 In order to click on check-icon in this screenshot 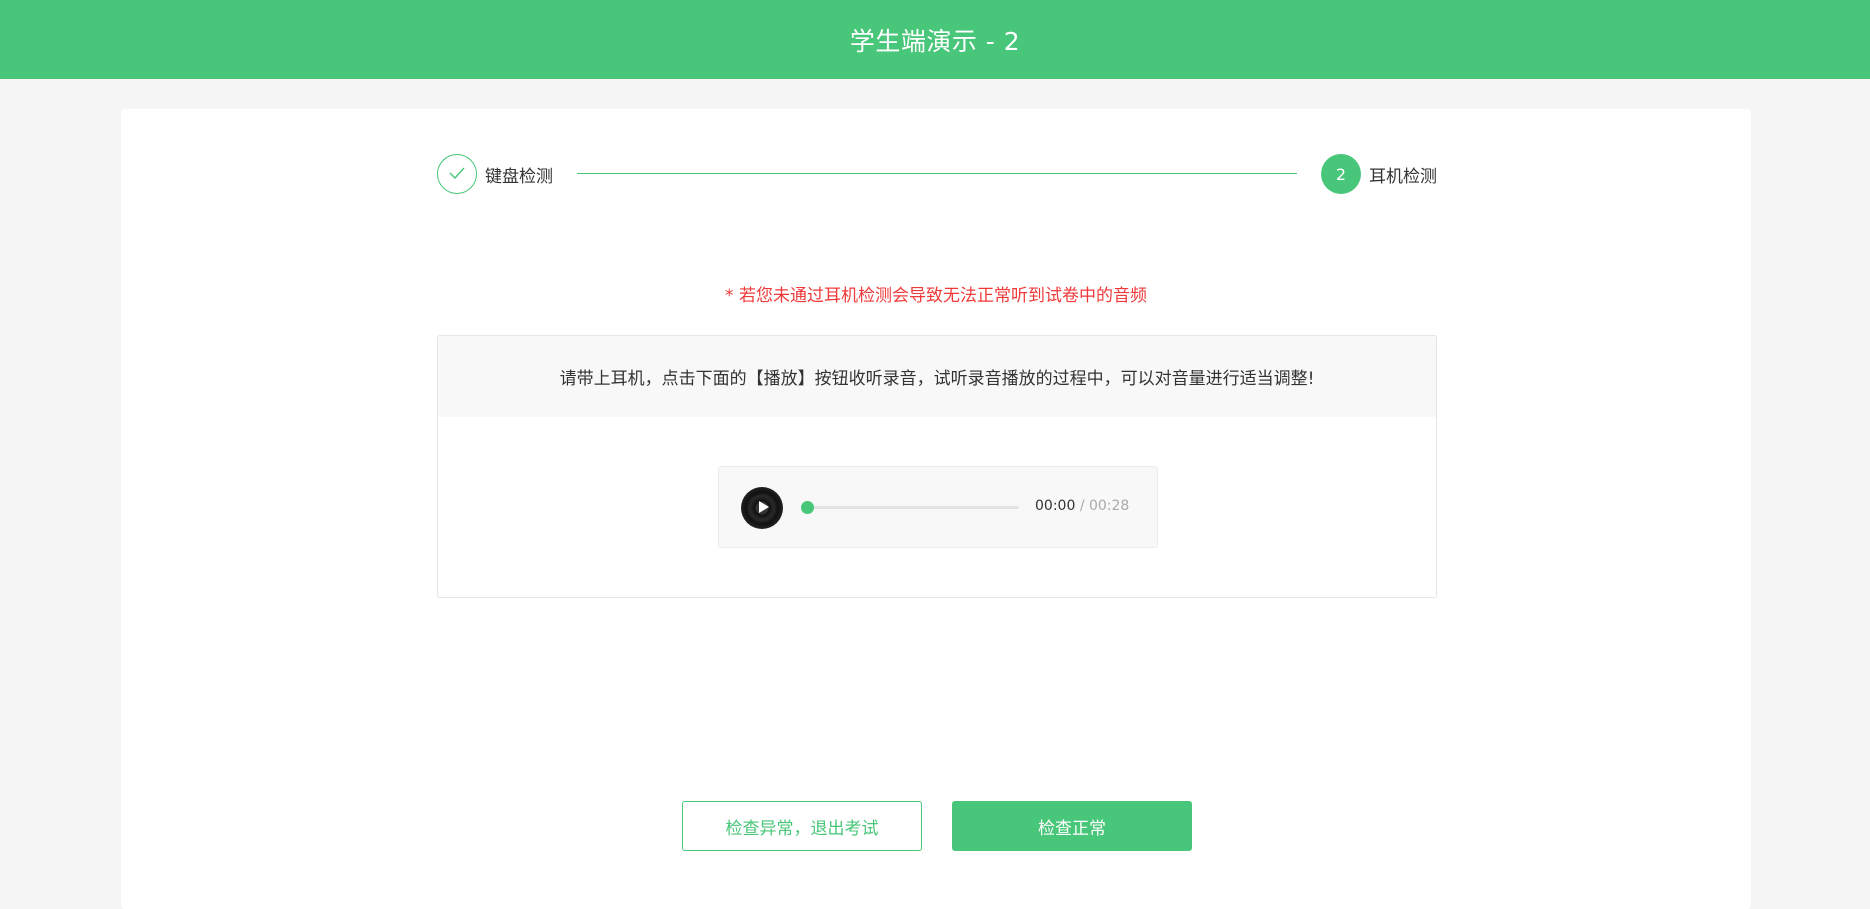, I will do `click(457, 174)`.